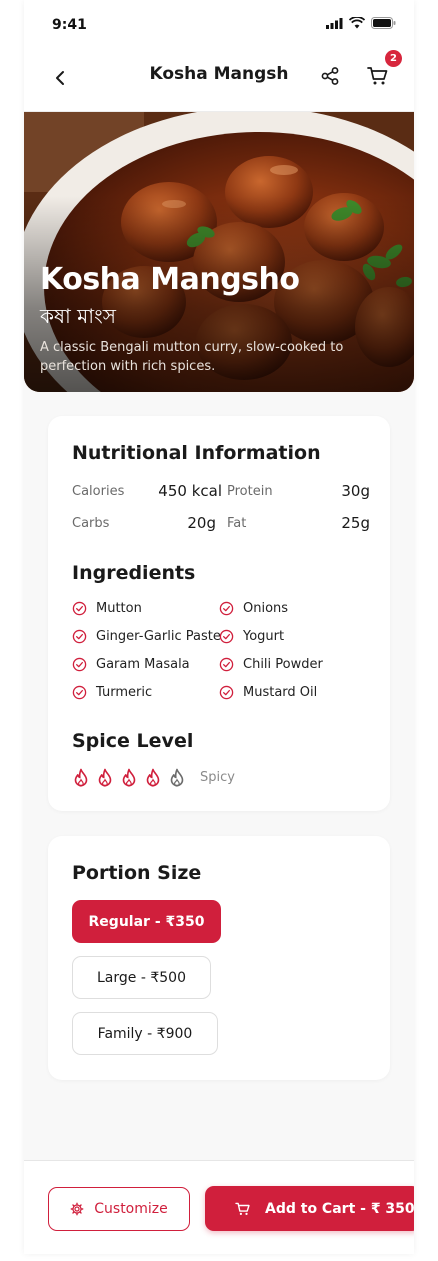  Describe the element at coordinates (355, 491) in the screenshot. I see `nutrition-value-protein: 30g` at that location.